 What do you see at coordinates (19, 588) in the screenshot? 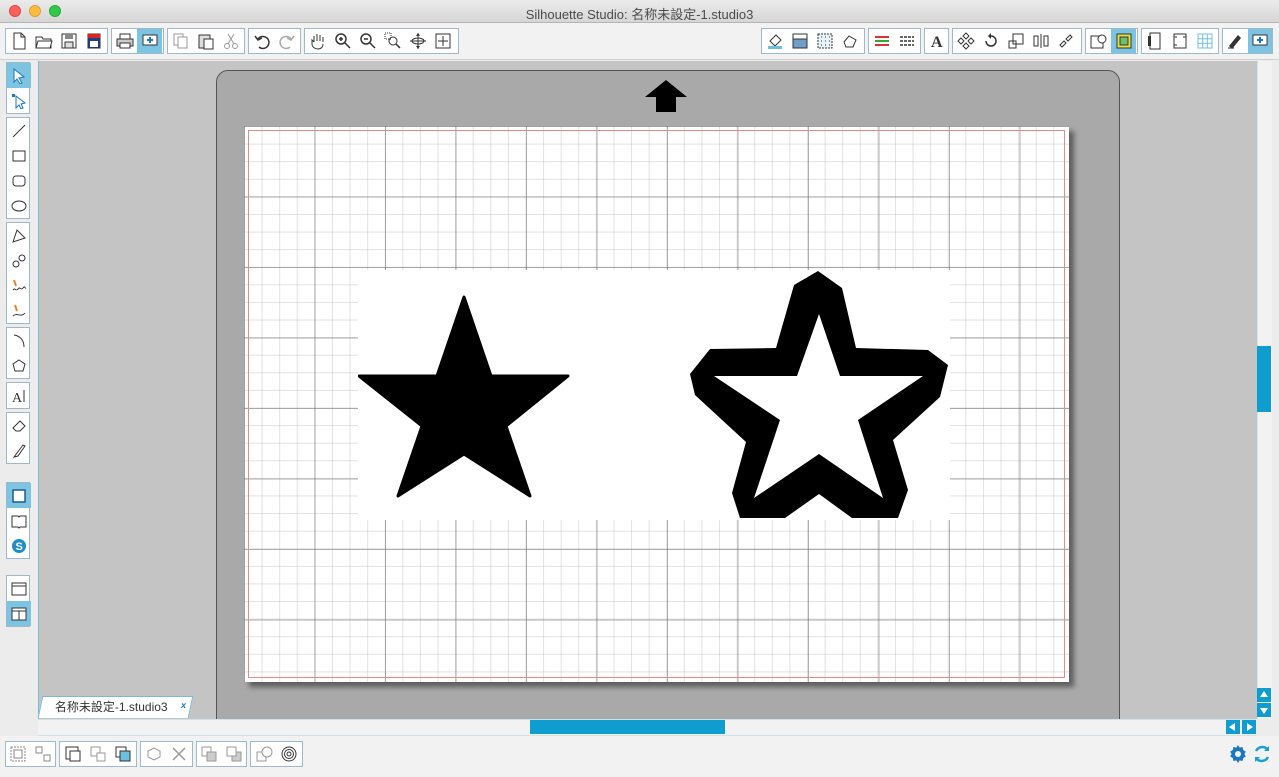
I see `single-panel-icon` at bounding box center [19, 588].